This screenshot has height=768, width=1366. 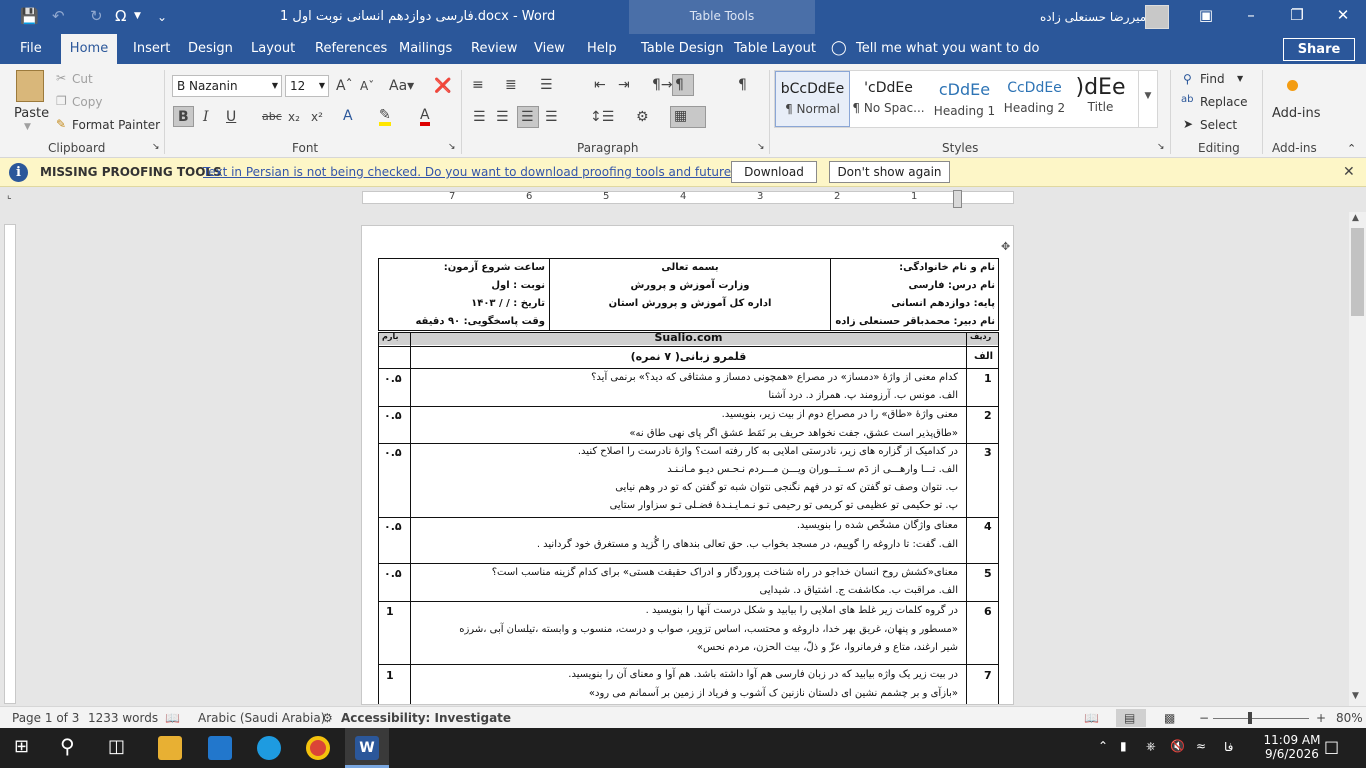 What do you see at coordinates (170, 748) in the screenshot?
I see `file-explorer-icon` at bounding box center [170, 748].